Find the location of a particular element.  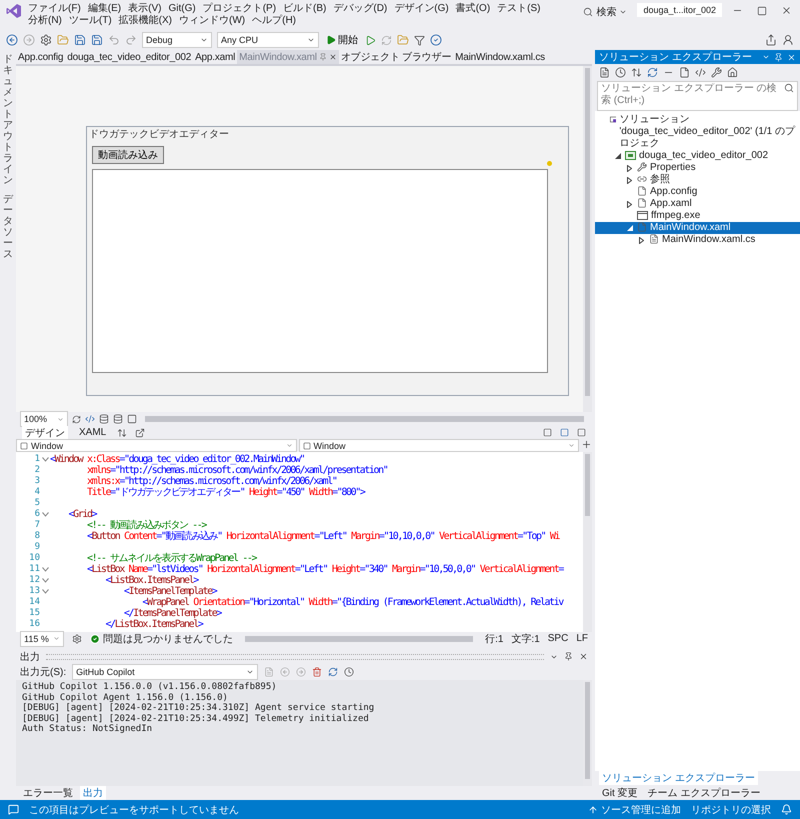

start-button: 開始 is located at coordinates (342, 40).